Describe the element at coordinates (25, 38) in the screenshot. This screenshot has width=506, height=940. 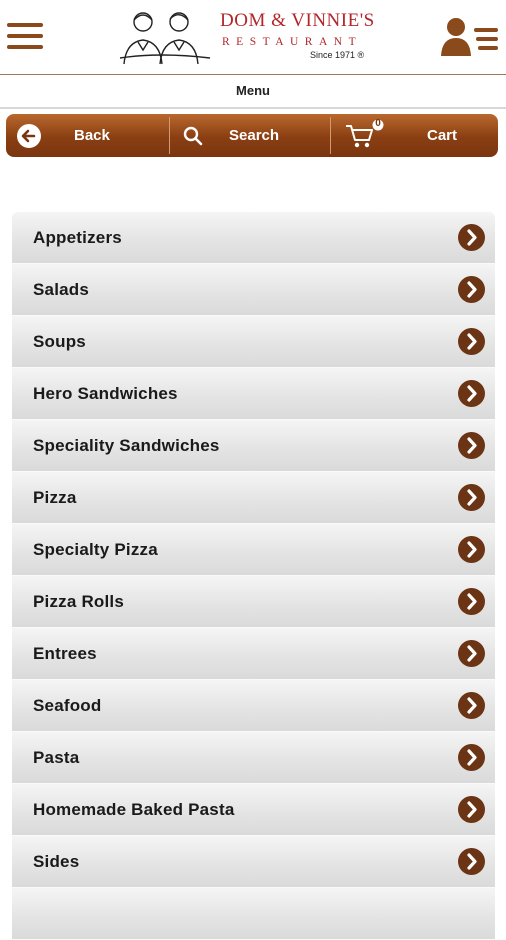
I see `hamburger-menu-icon` at that location.